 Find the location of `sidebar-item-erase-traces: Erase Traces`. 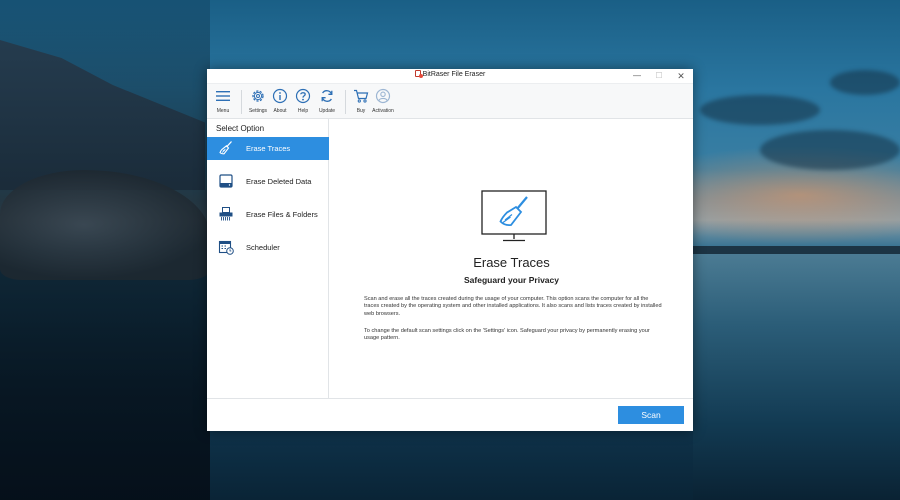

sidebar-item-erase-traces: Erase Traces is located at coordinates (268, 148).